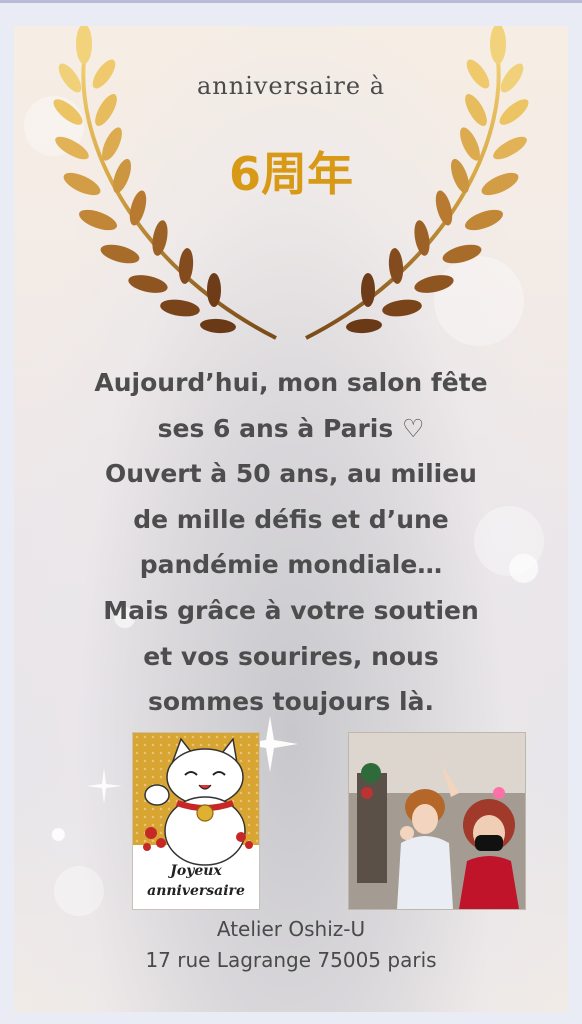  I want to click on salon-name: Atelier Oshiz-U, so click(291, 929).